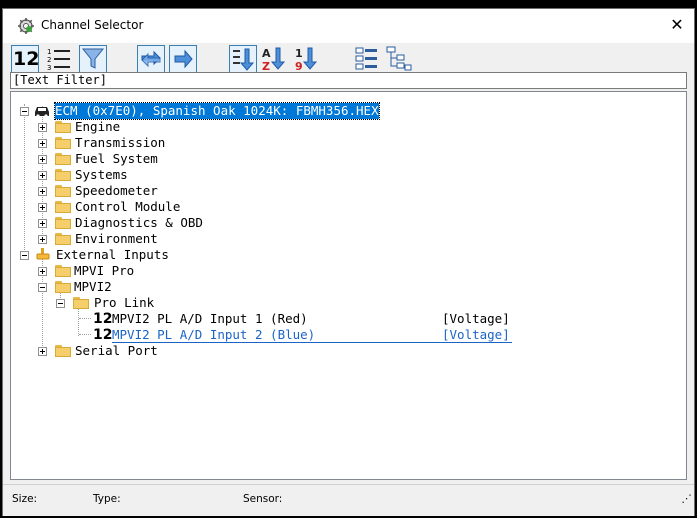 This screenshot has width=697, height=518. Describe the element at coordinates (161, 175) in the screenshot. I see `tree-group-systems: Systems` at that location.